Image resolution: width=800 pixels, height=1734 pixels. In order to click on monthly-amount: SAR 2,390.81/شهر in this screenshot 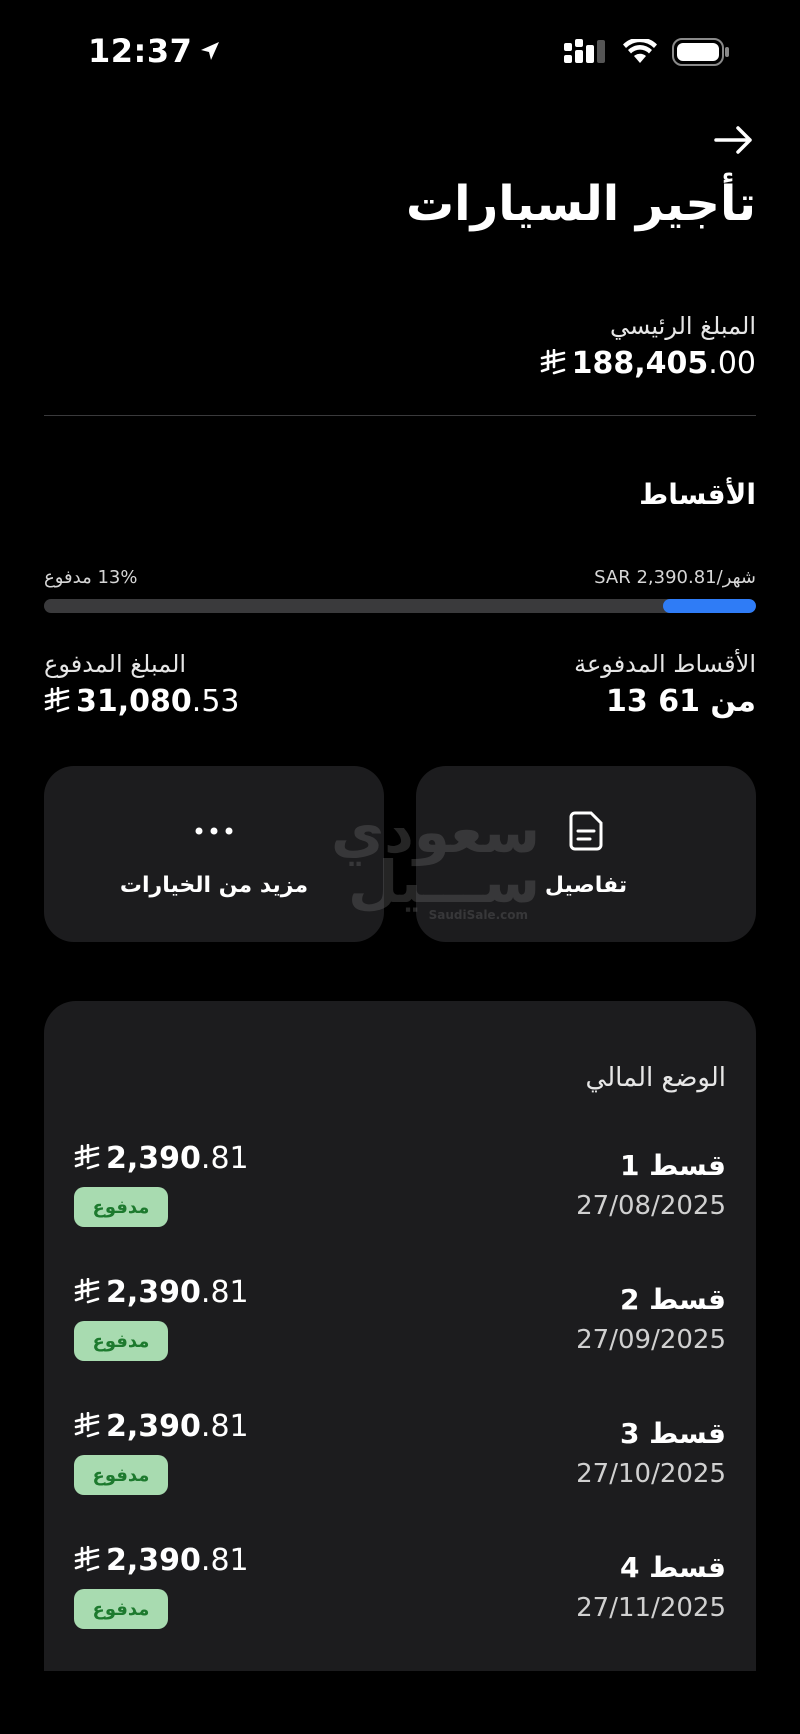, I will do `click(675, 577)`.